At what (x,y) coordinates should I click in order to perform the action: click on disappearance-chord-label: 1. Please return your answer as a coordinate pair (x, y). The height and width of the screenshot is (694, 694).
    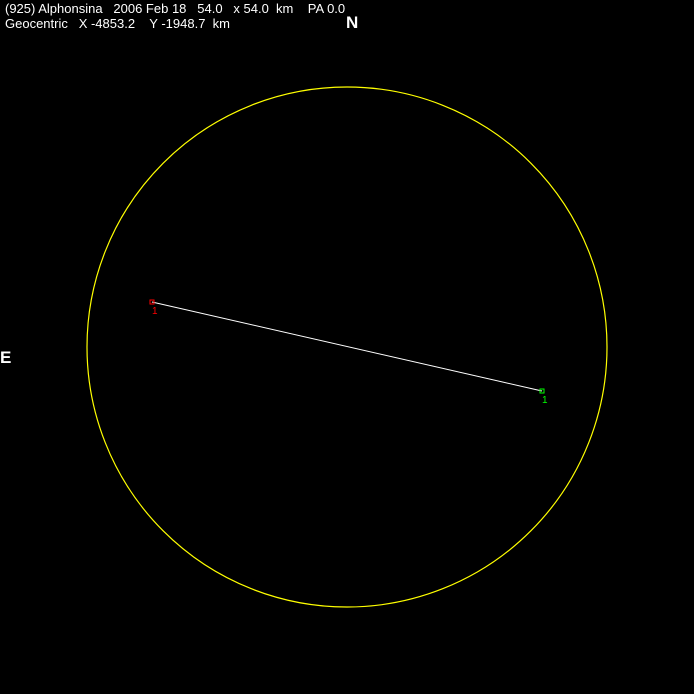
    Looking at the image, I should click on (155, 311).